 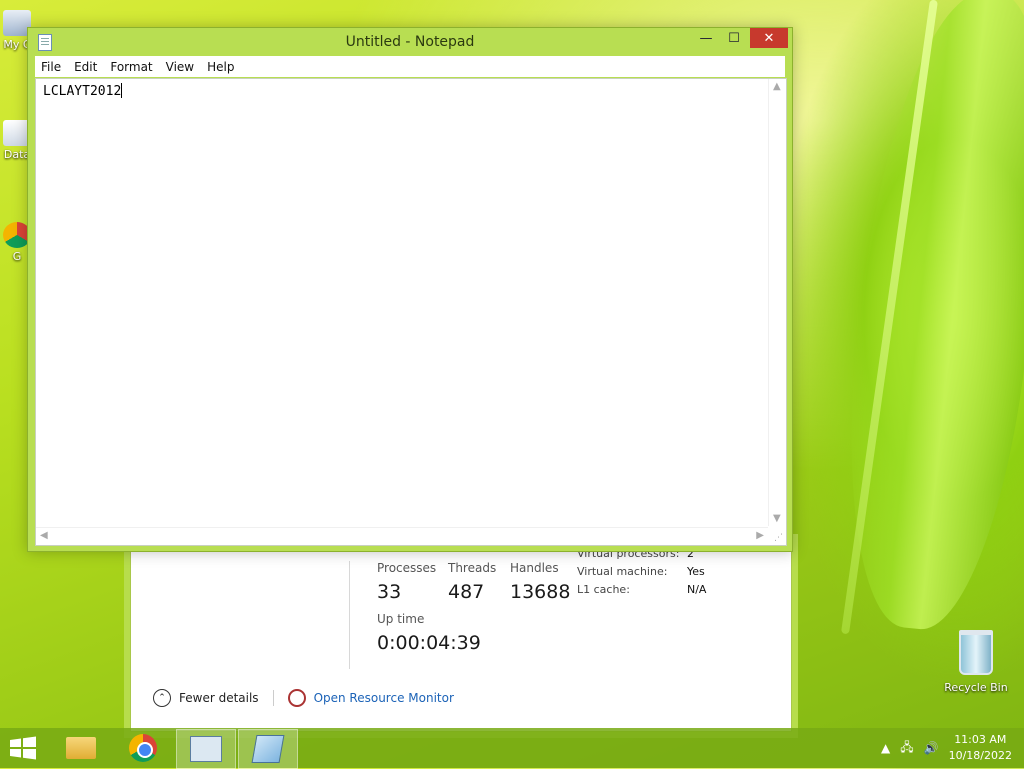 I want to click on chrome-icon, so click(x=143, y=748).